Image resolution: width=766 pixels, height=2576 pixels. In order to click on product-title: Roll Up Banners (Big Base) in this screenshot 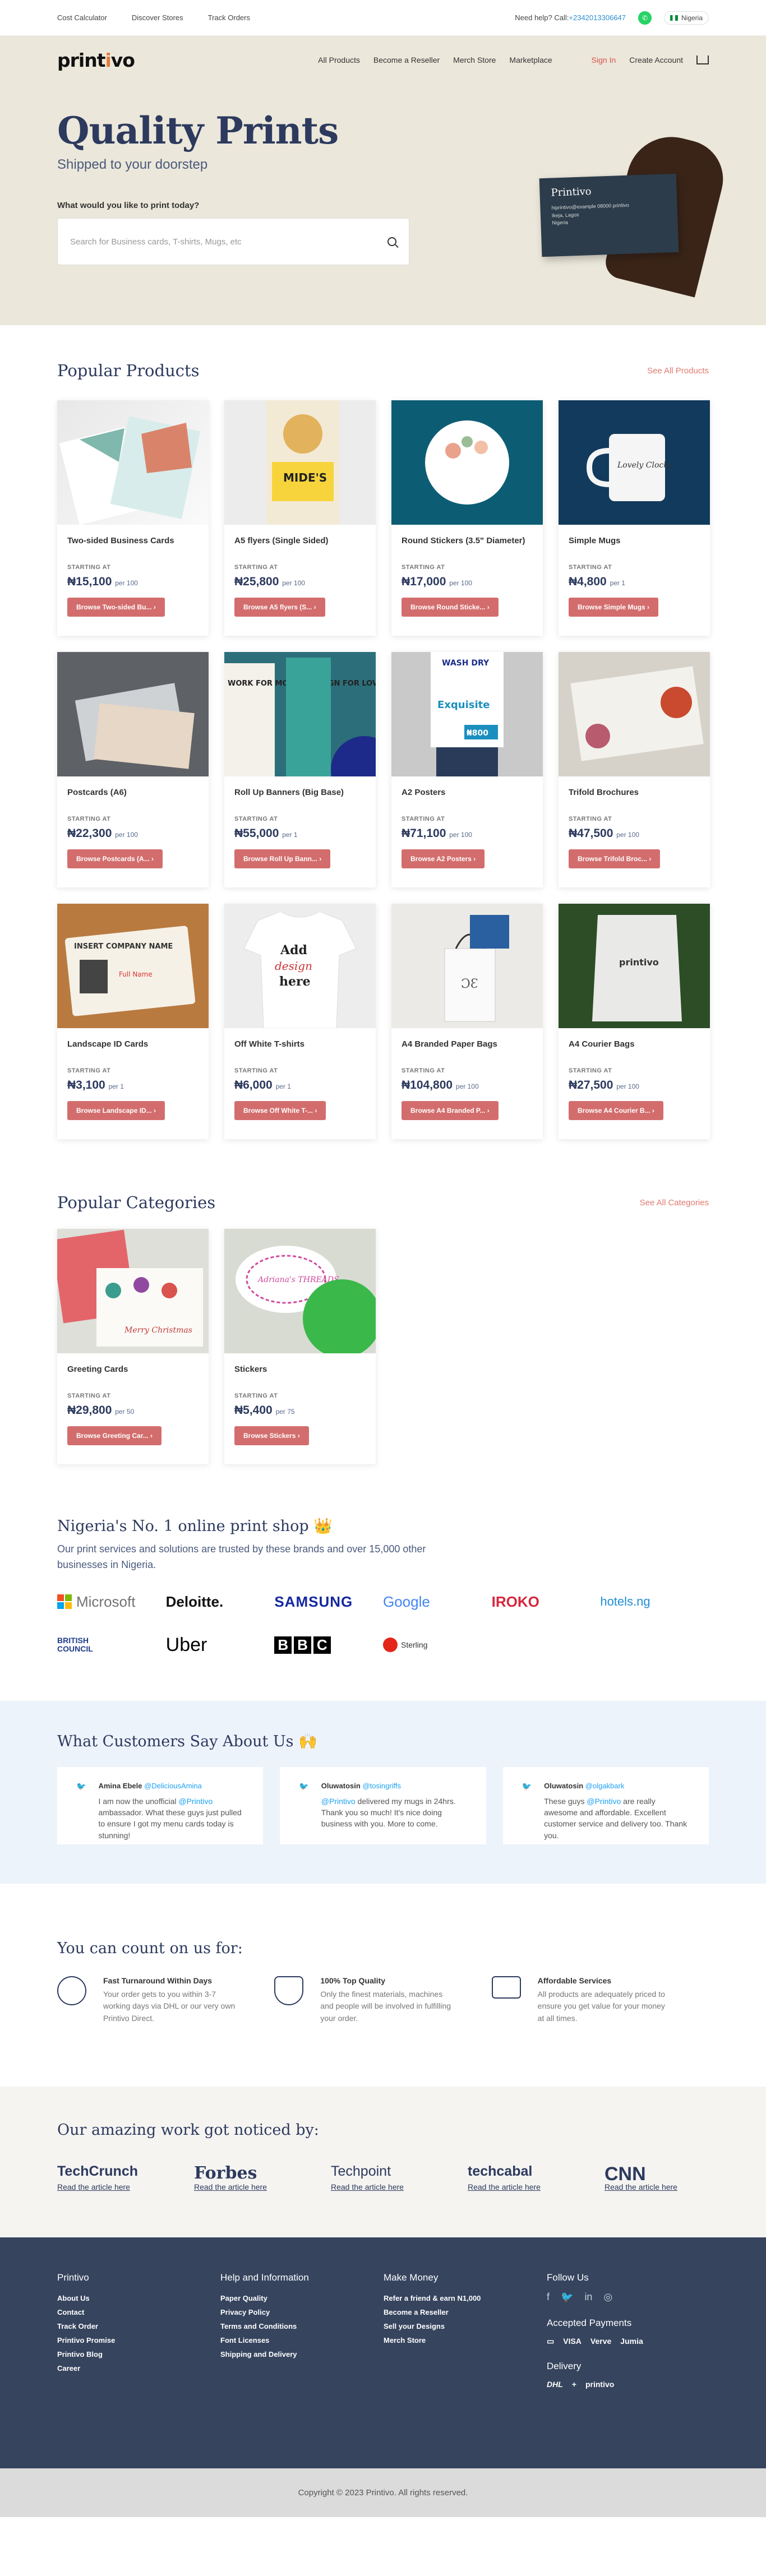, I will do `click(289, 792)`.